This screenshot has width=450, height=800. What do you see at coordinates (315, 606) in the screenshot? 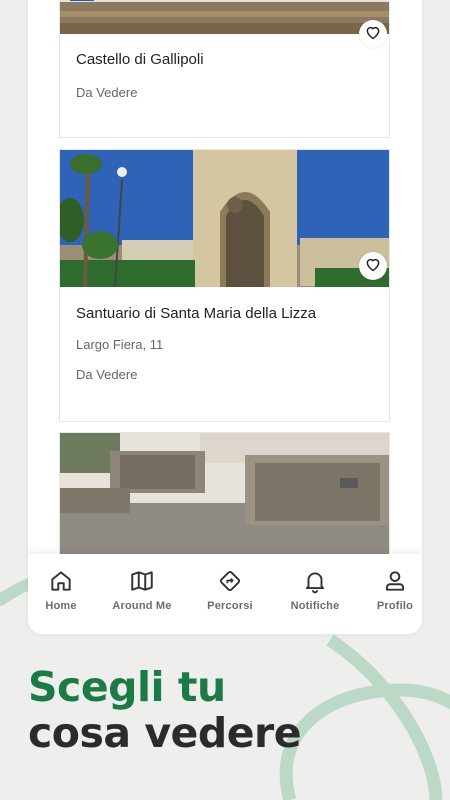
I see `nav-label: Notifiche` at bounding box center [315, 606].